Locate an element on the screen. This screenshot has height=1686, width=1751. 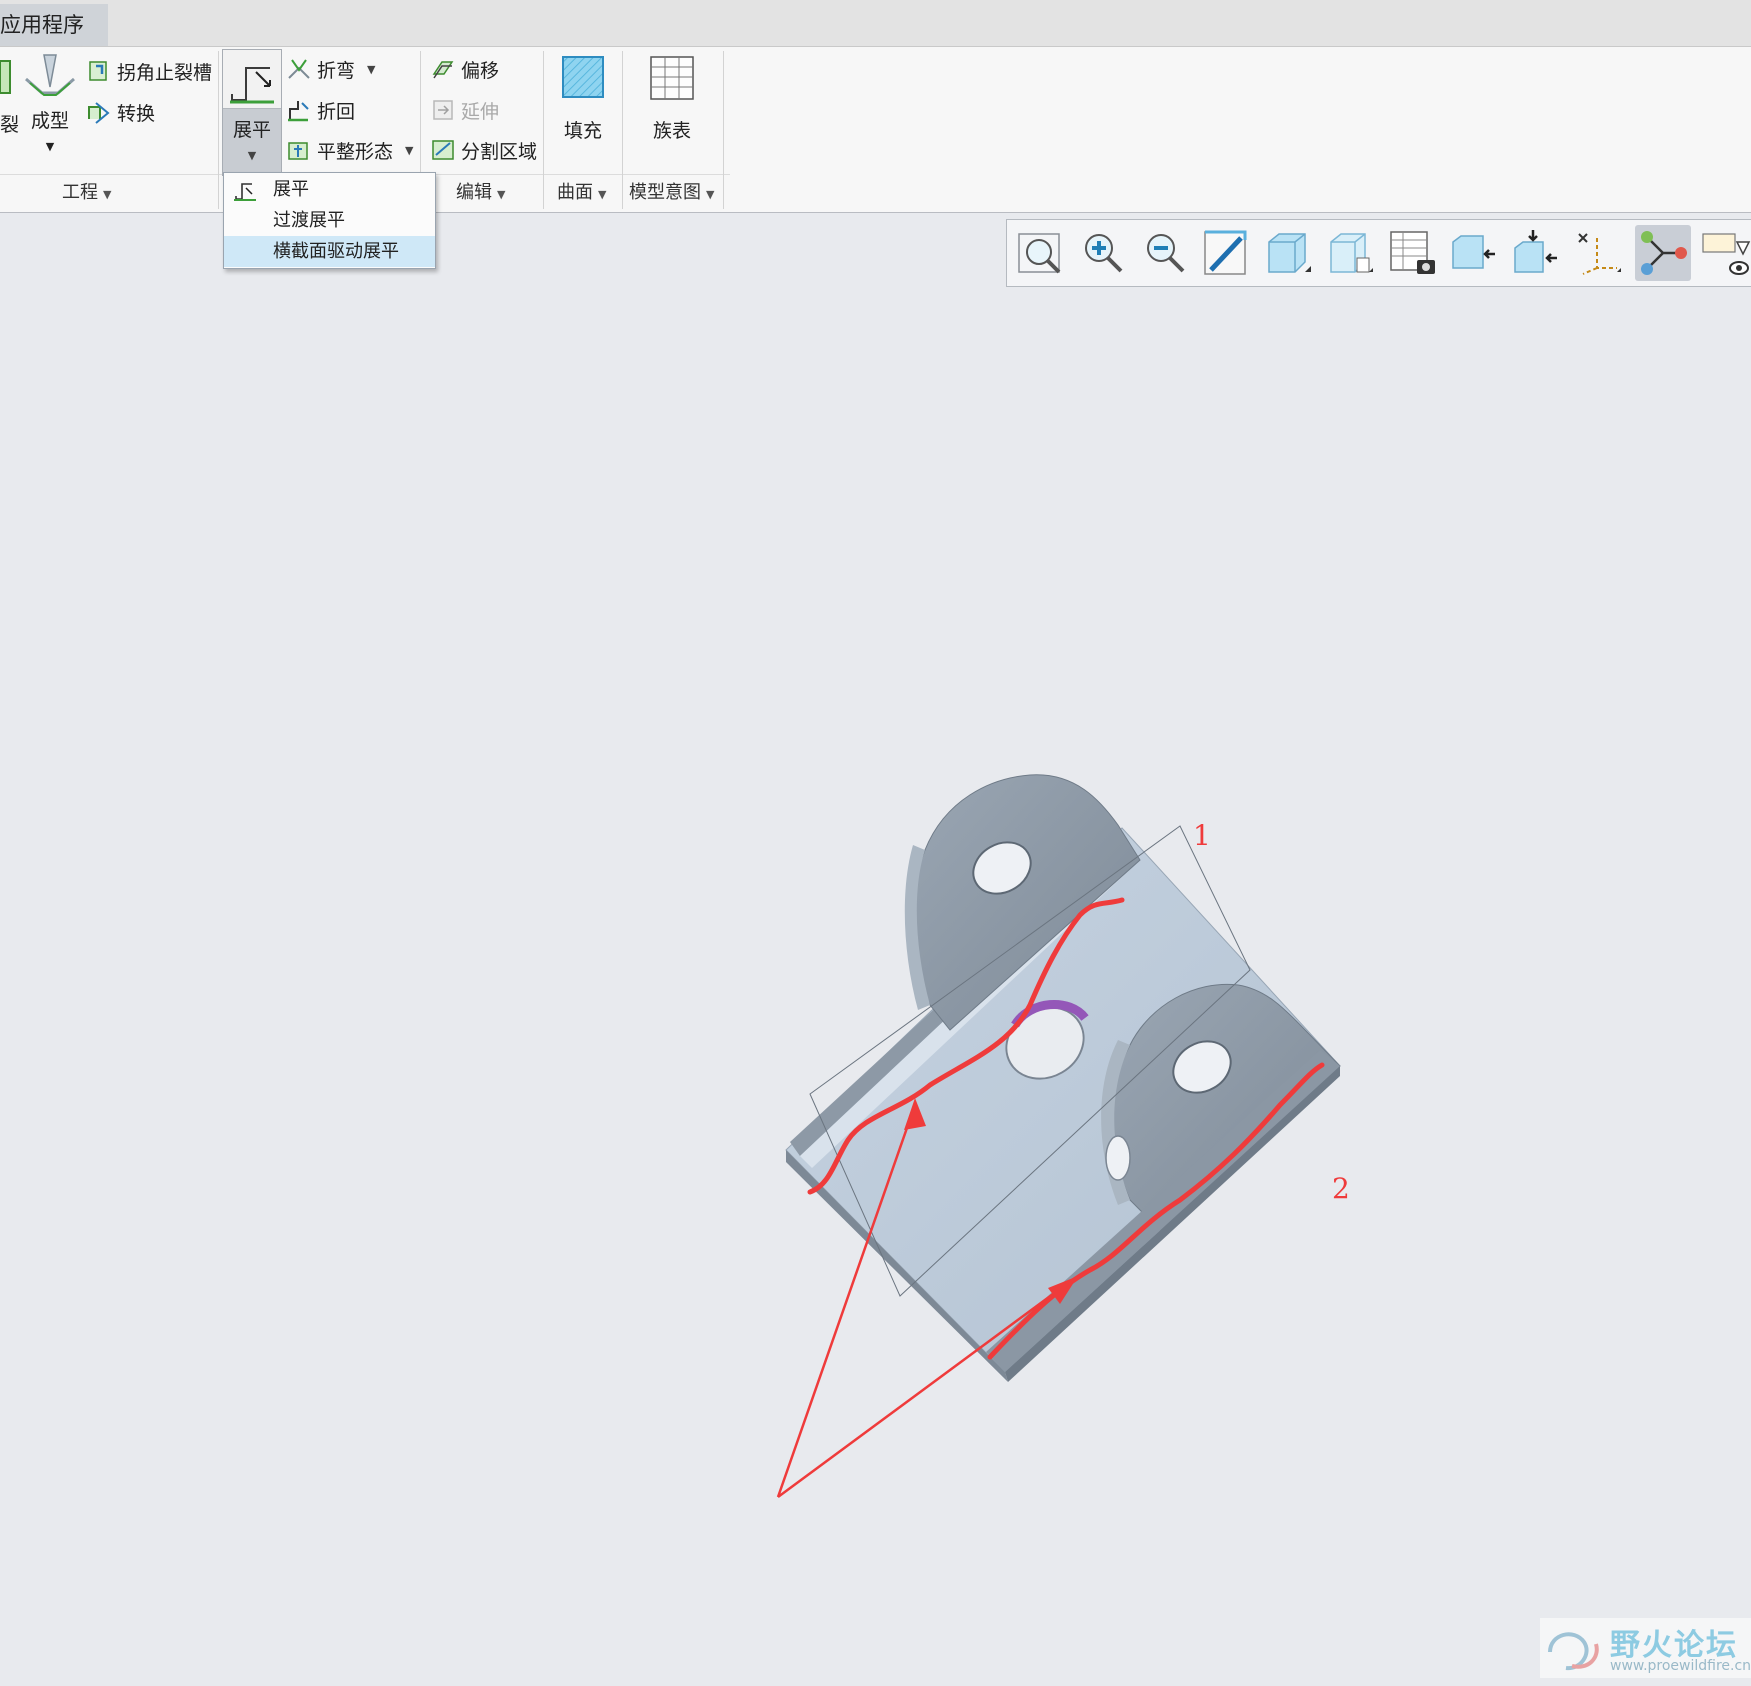
group-surface-label: 曲面 is located at coordinates (575, 192).